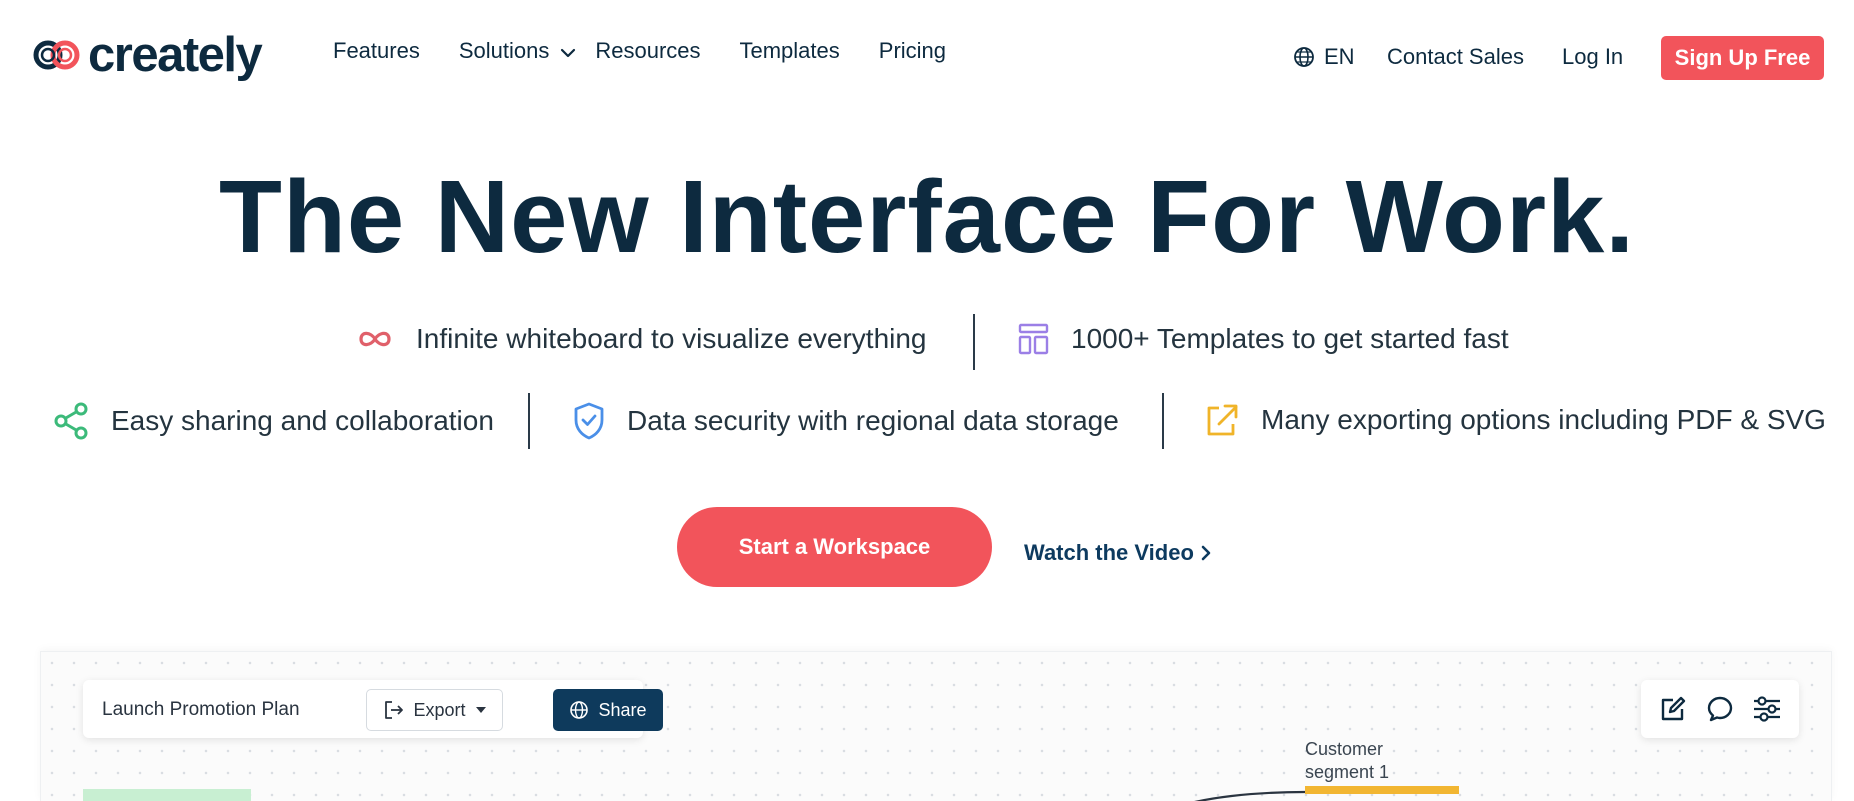 The height and width of the screenshot is (801, 1854). What do you see at coordinates (1344, 749) in the screenshot?
I see `segment-label-line1: Customer` at bounding box center [1344, 749].